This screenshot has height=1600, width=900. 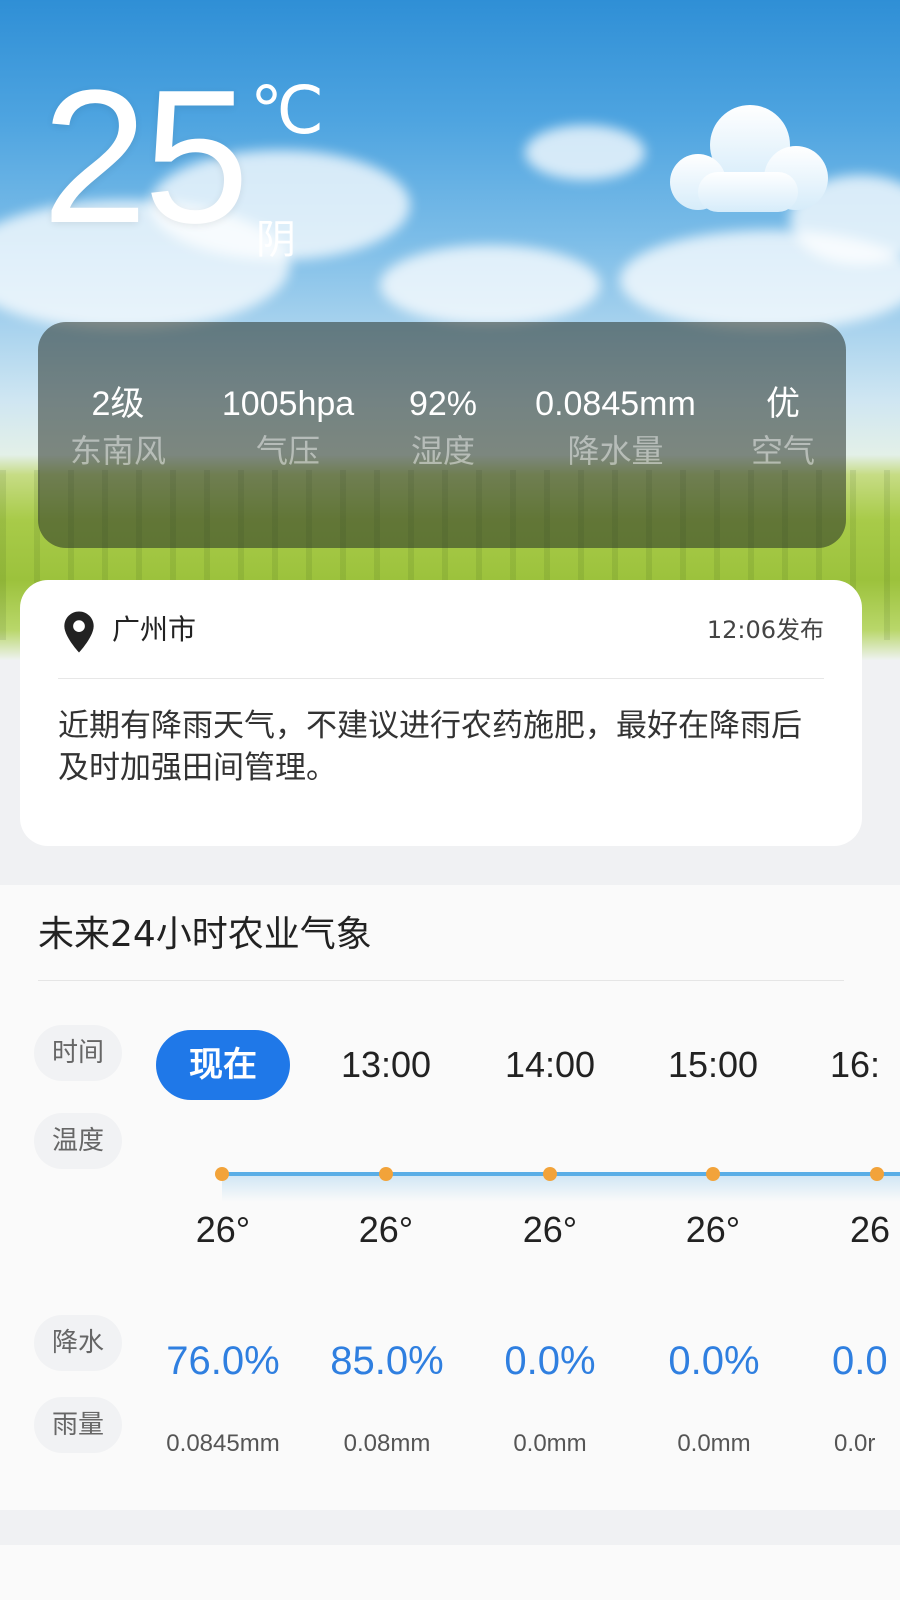 I want to click on hour-item: 16:, so click(x=855, y=1065).